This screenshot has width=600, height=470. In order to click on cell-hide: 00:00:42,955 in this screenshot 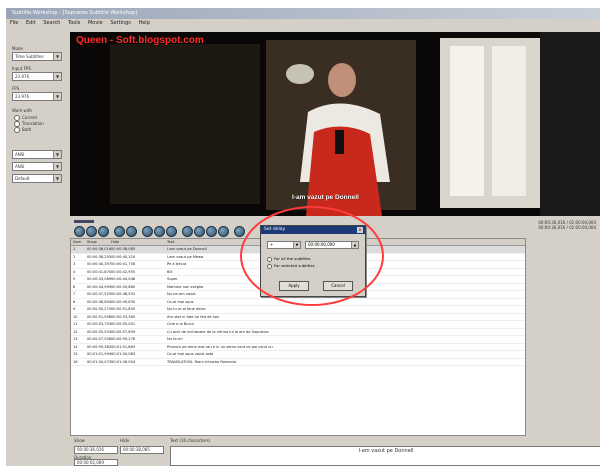, I will do `click(123, 271)`.